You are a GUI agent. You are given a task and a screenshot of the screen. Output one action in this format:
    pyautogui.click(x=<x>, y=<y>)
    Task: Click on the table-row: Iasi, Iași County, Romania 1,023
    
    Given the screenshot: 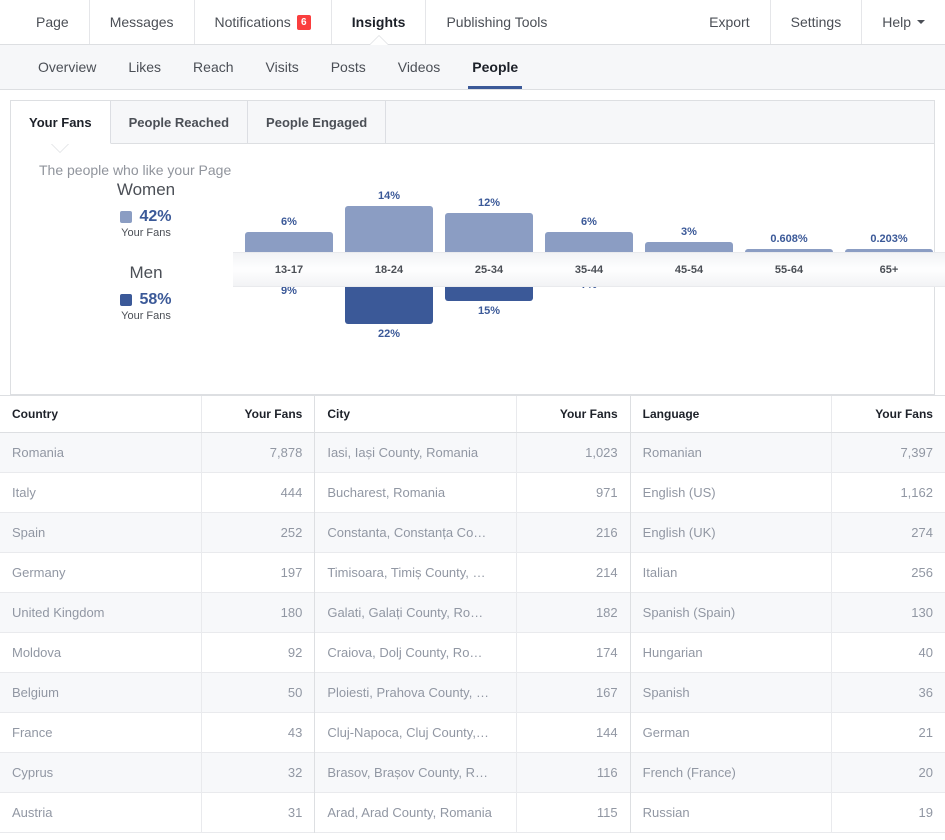 What is the action you would take?
    pyautogui.click(x=472, y=452)
    